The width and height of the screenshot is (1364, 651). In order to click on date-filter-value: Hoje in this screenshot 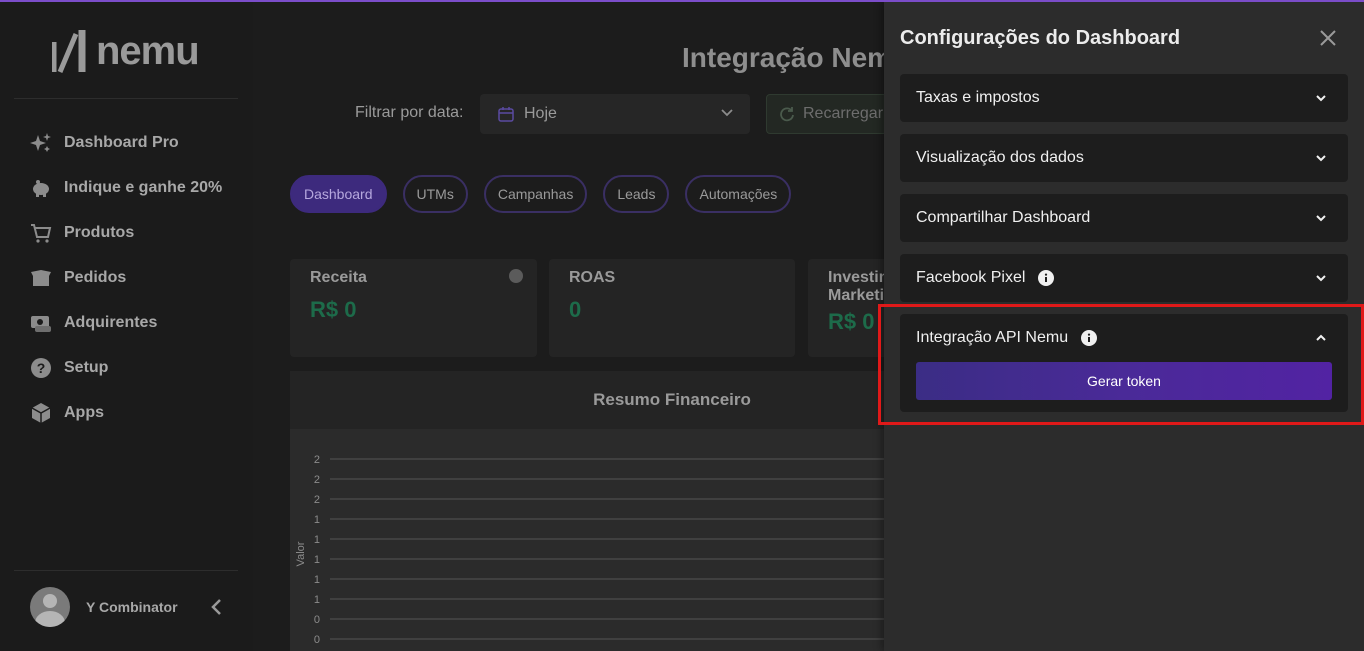, I will do `click(540, 113)`.